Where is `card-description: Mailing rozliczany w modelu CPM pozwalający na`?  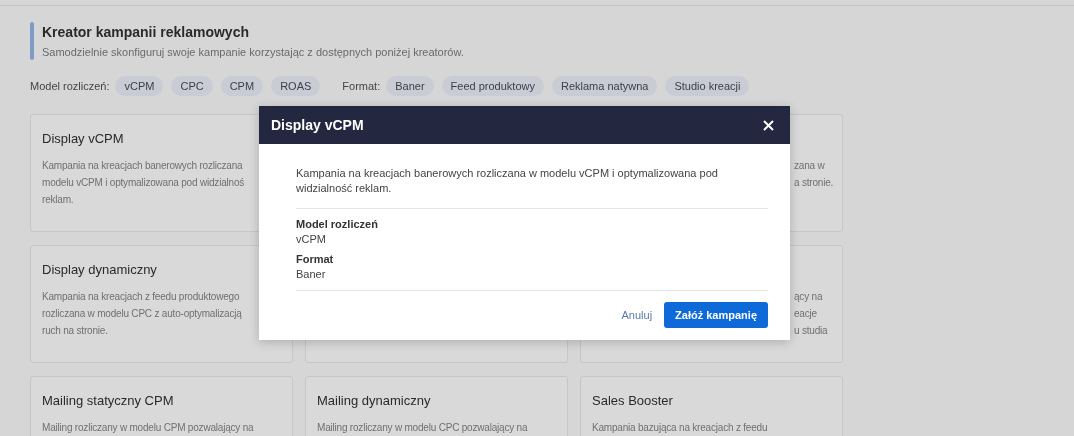 card-description: Mailing rozliczany w modelu CPM pozwalający na is located at coordinates (148, 428).